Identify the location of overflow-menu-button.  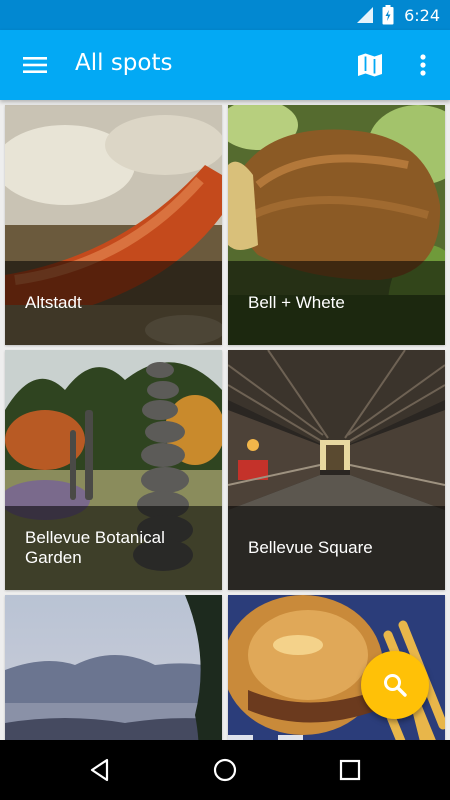
(423, 65).